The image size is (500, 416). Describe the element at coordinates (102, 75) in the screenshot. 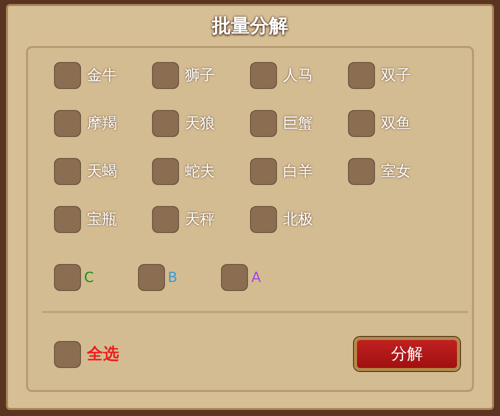

I see `option-label: 金牛` at that location.